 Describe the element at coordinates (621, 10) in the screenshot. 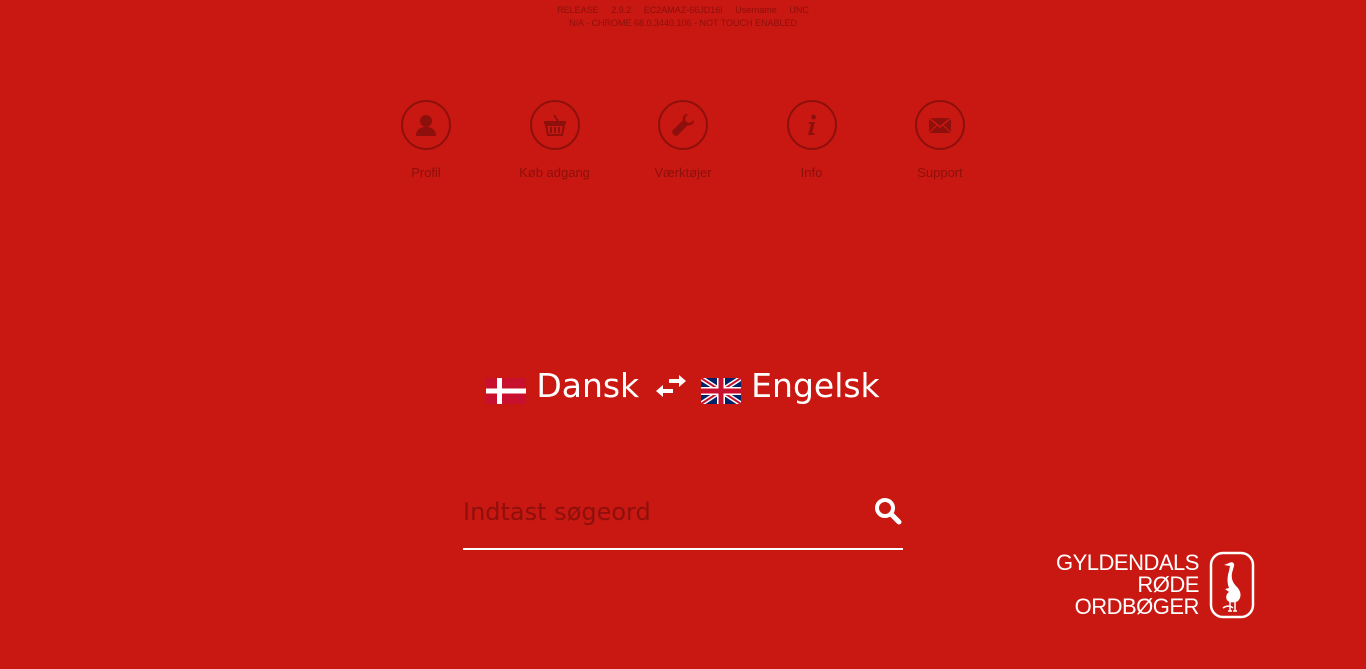

I see `debug-version: 2.9.2` at that location.